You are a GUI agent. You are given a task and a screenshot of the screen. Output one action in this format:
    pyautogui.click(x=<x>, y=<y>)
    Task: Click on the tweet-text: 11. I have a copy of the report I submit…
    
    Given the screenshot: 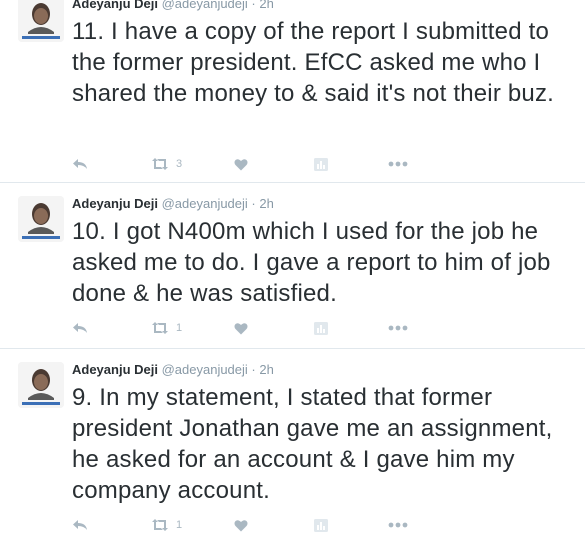 What is the action you would take?
    pyautogui.click(x=313, y=62)
    